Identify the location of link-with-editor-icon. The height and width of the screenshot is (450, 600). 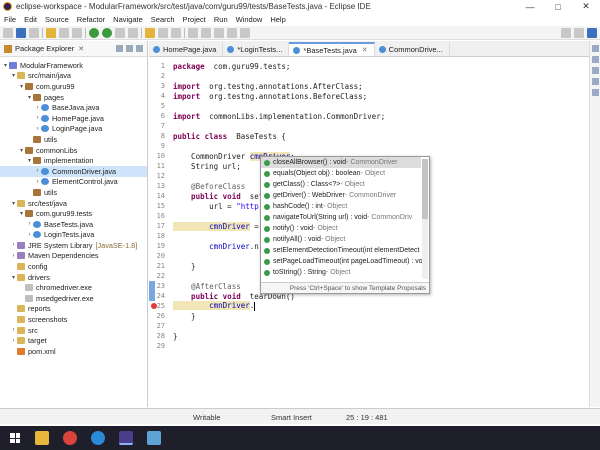
(129, 48).